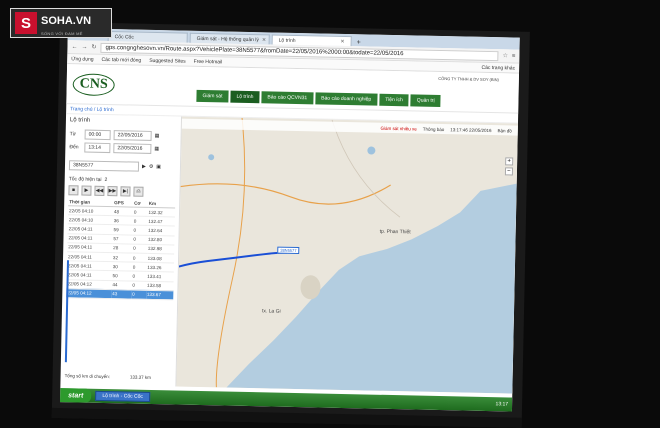  I want to click on soha-logo: S SOHA.VN SỐNG VỚI ĐAM MÊ, so click(61, 23).